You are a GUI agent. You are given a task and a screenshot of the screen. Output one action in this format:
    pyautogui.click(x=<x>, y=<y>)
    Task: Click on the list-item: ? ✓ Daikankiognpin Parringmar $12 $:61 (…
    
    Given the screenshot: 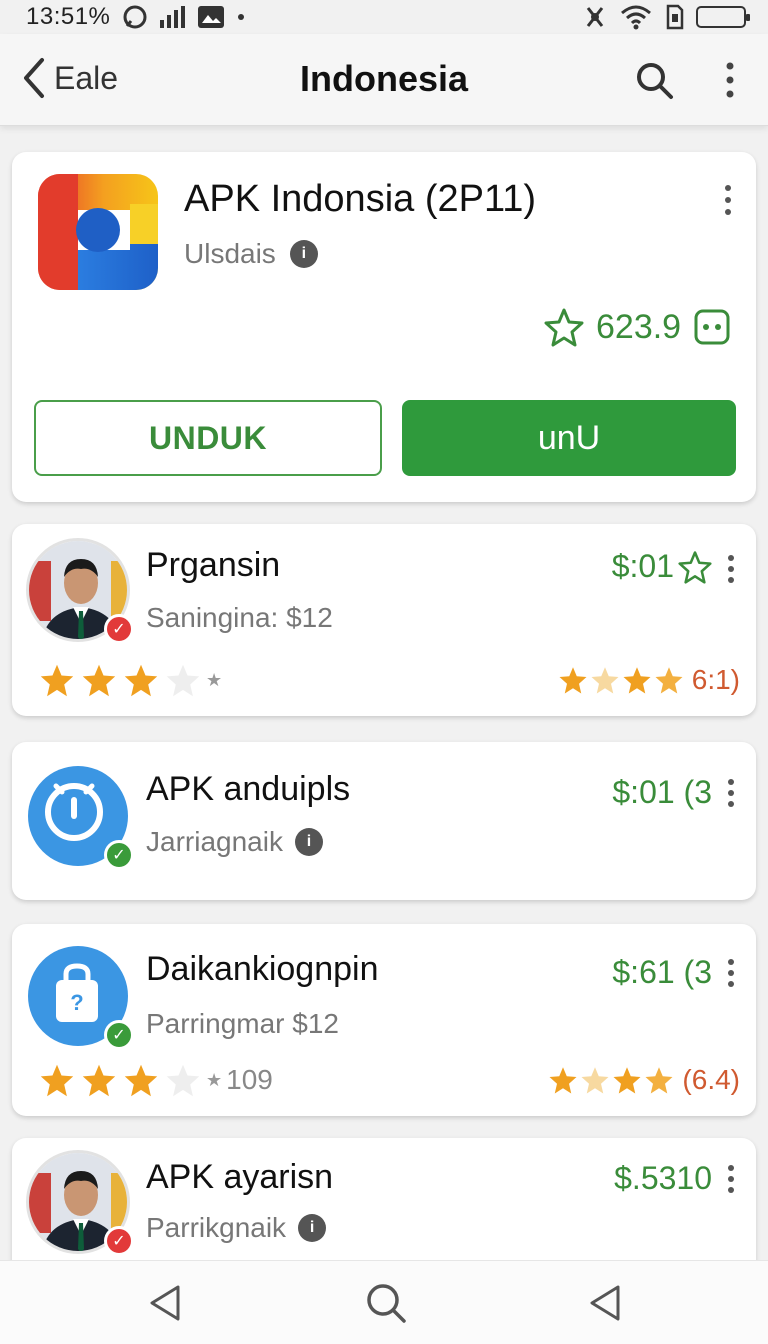 What is the action you would take?
    pyautogui.click(x=384, y=1020)
    